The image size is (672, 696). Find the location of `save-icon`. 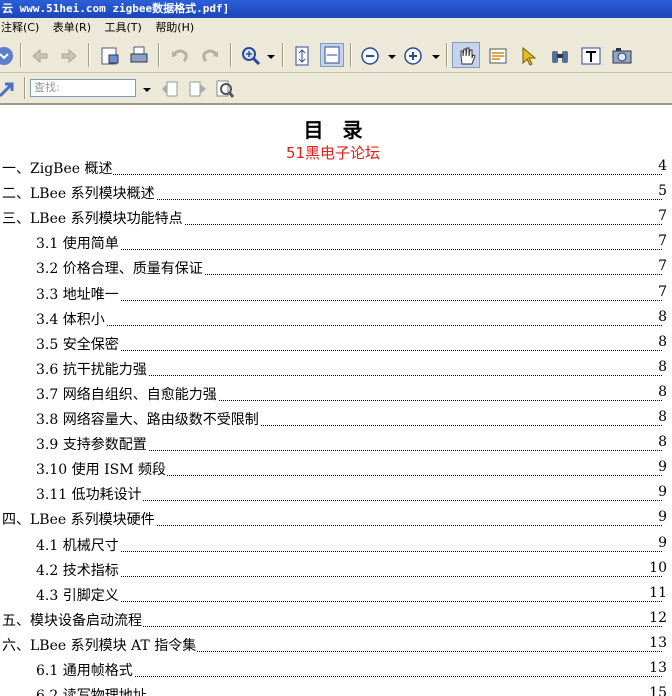

save-icon is located at coordinates (109, 55).